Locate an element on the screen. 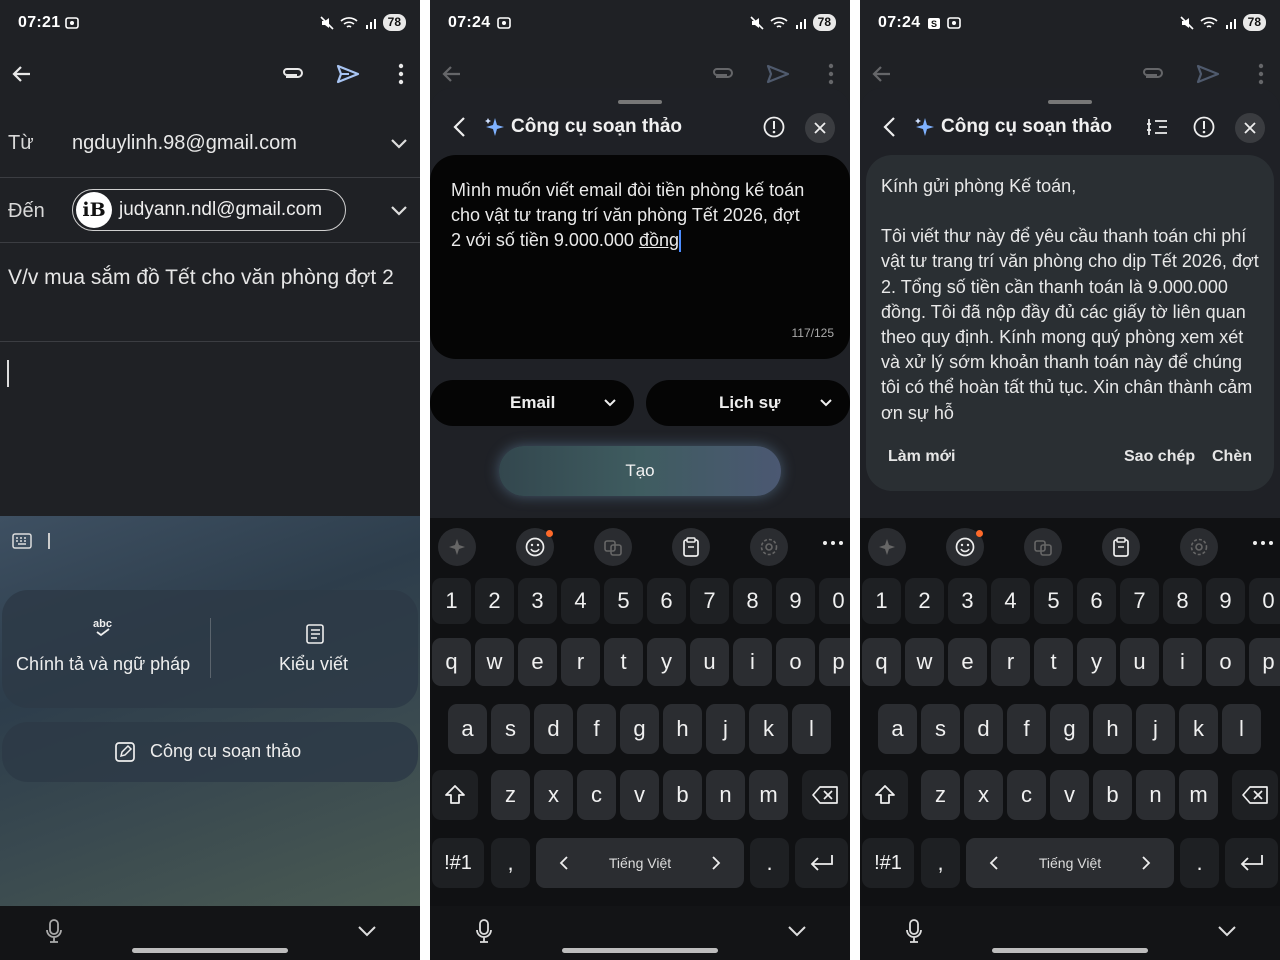  writing-style-button: Kiểu viết is located at coordinates (315, 649).